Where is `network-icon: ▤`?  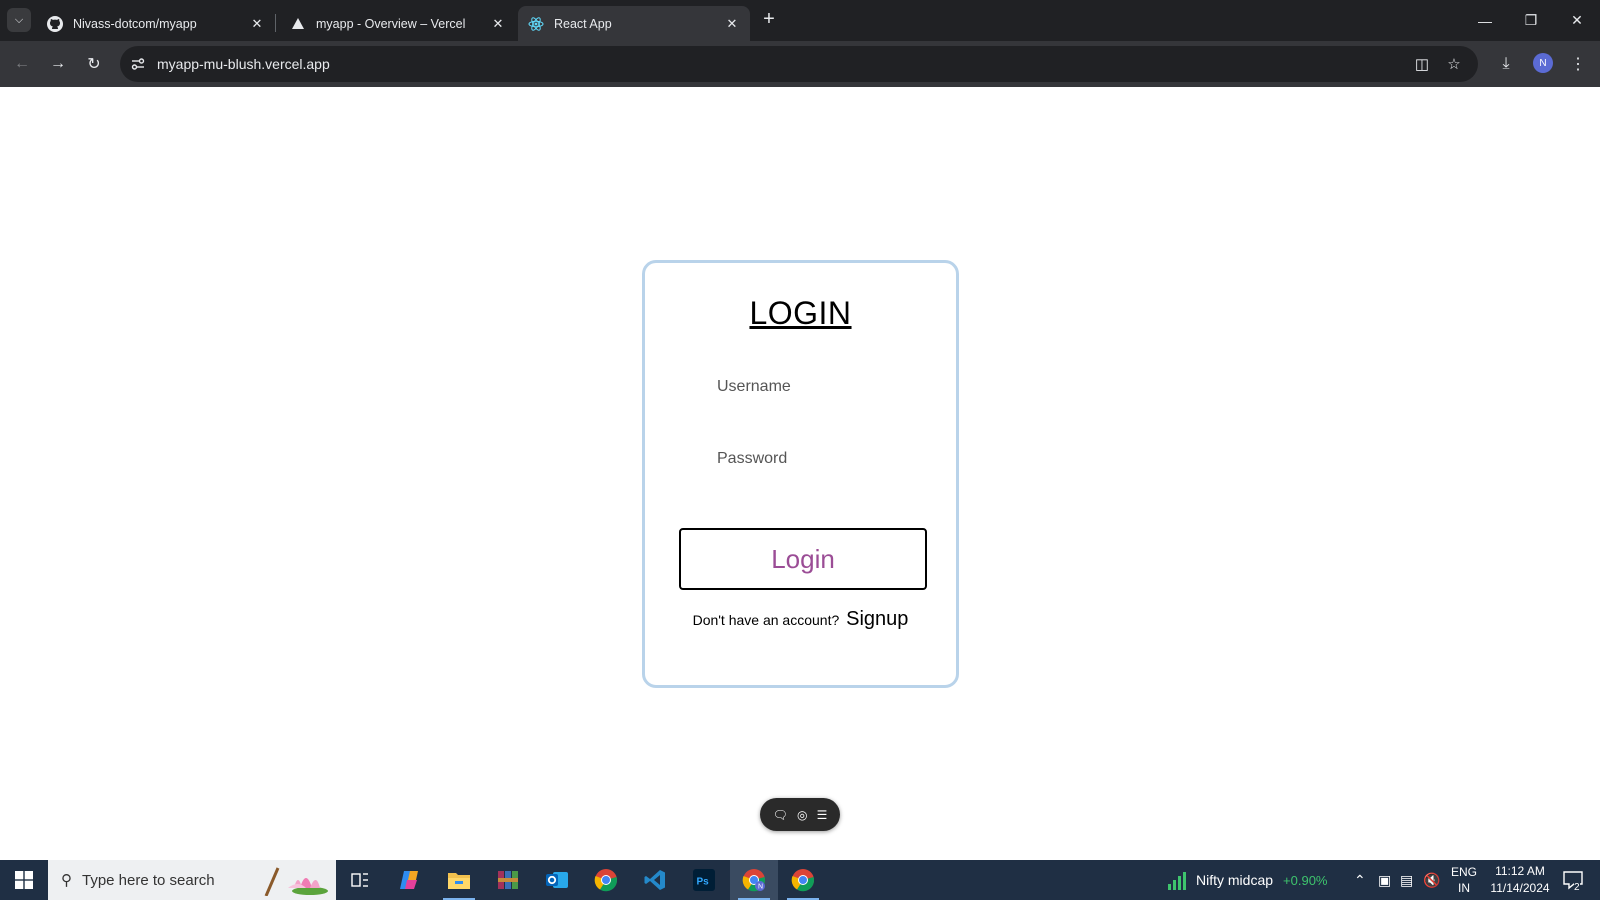 network-icon: ▤ is located at coordinates (1406, 880).